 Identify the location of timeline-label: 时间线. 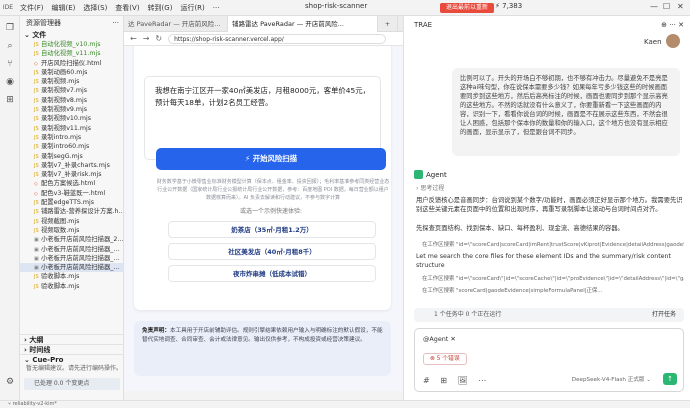
(40, 350).